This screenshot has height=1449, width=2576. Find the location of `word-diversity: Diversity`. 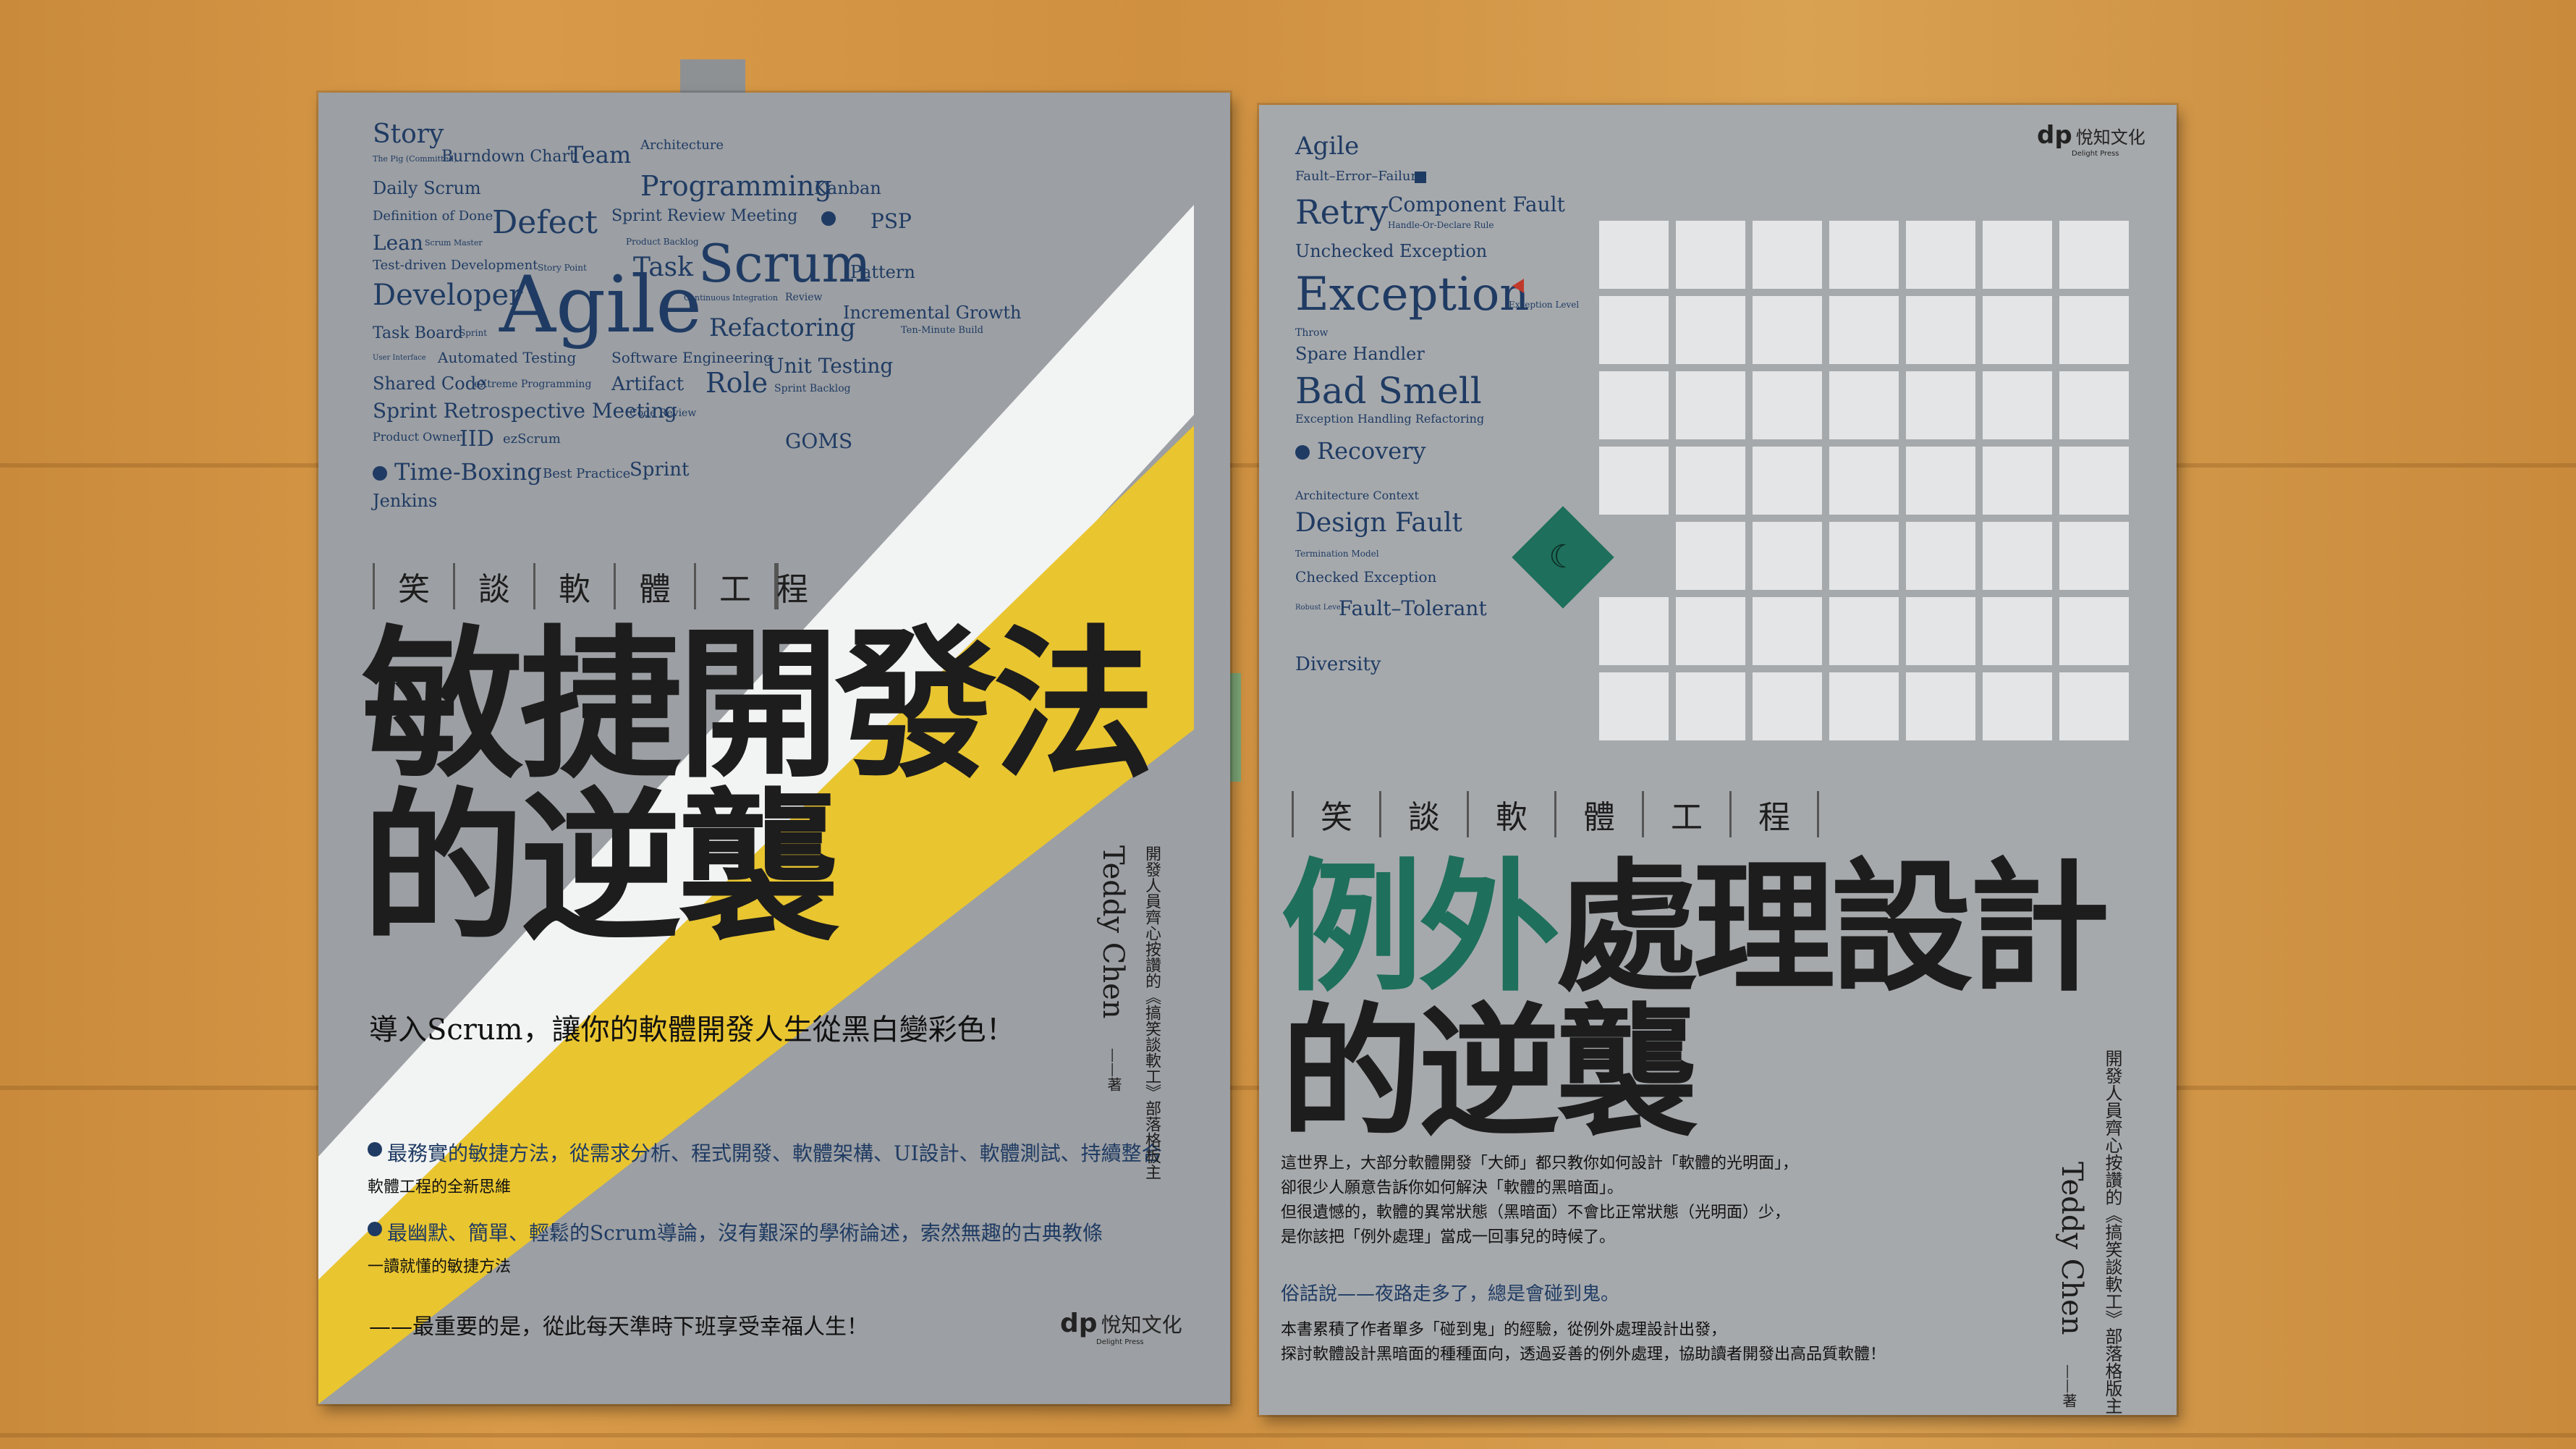

word-diversity: Diversity is located at coordinates (1338, 664).